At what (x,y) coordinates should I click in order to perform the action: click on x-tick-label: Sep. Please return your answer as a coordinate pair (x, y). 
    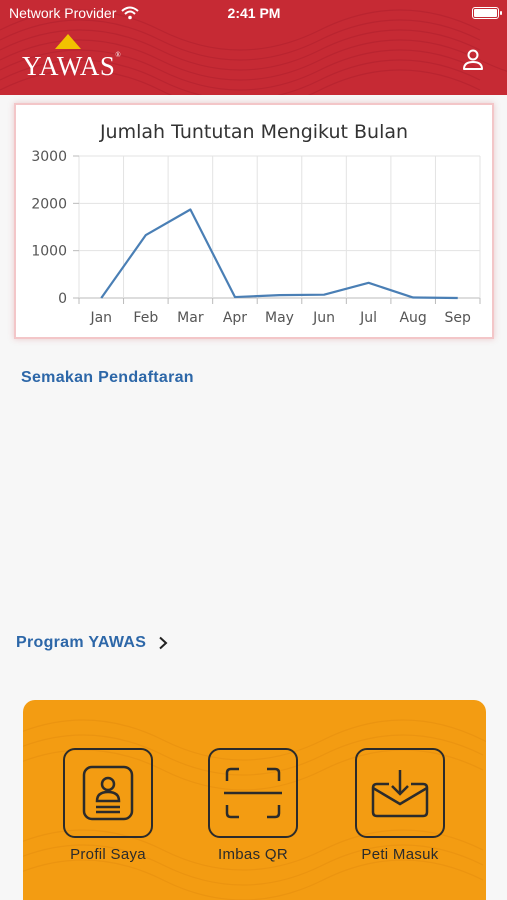
    Looking at the image, I should click on (458, 318).